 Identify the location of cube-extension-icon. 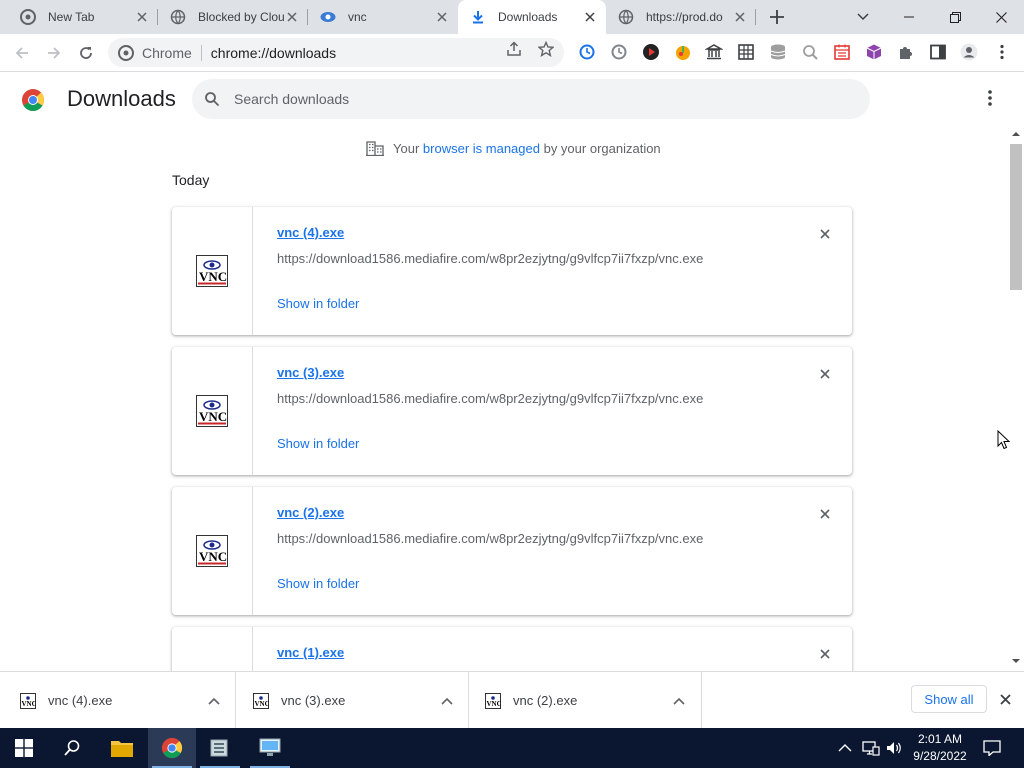
(874, 52).